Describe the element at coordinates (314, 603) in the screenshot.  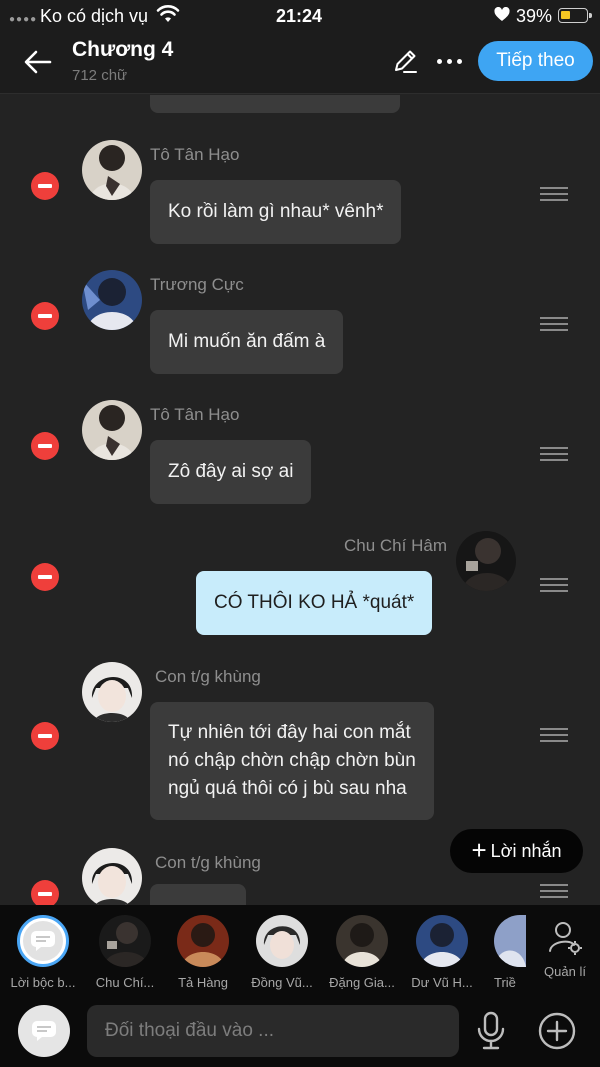
I see `message-bubble: CÓ THÔI KO HẢ *quát*` at that location.